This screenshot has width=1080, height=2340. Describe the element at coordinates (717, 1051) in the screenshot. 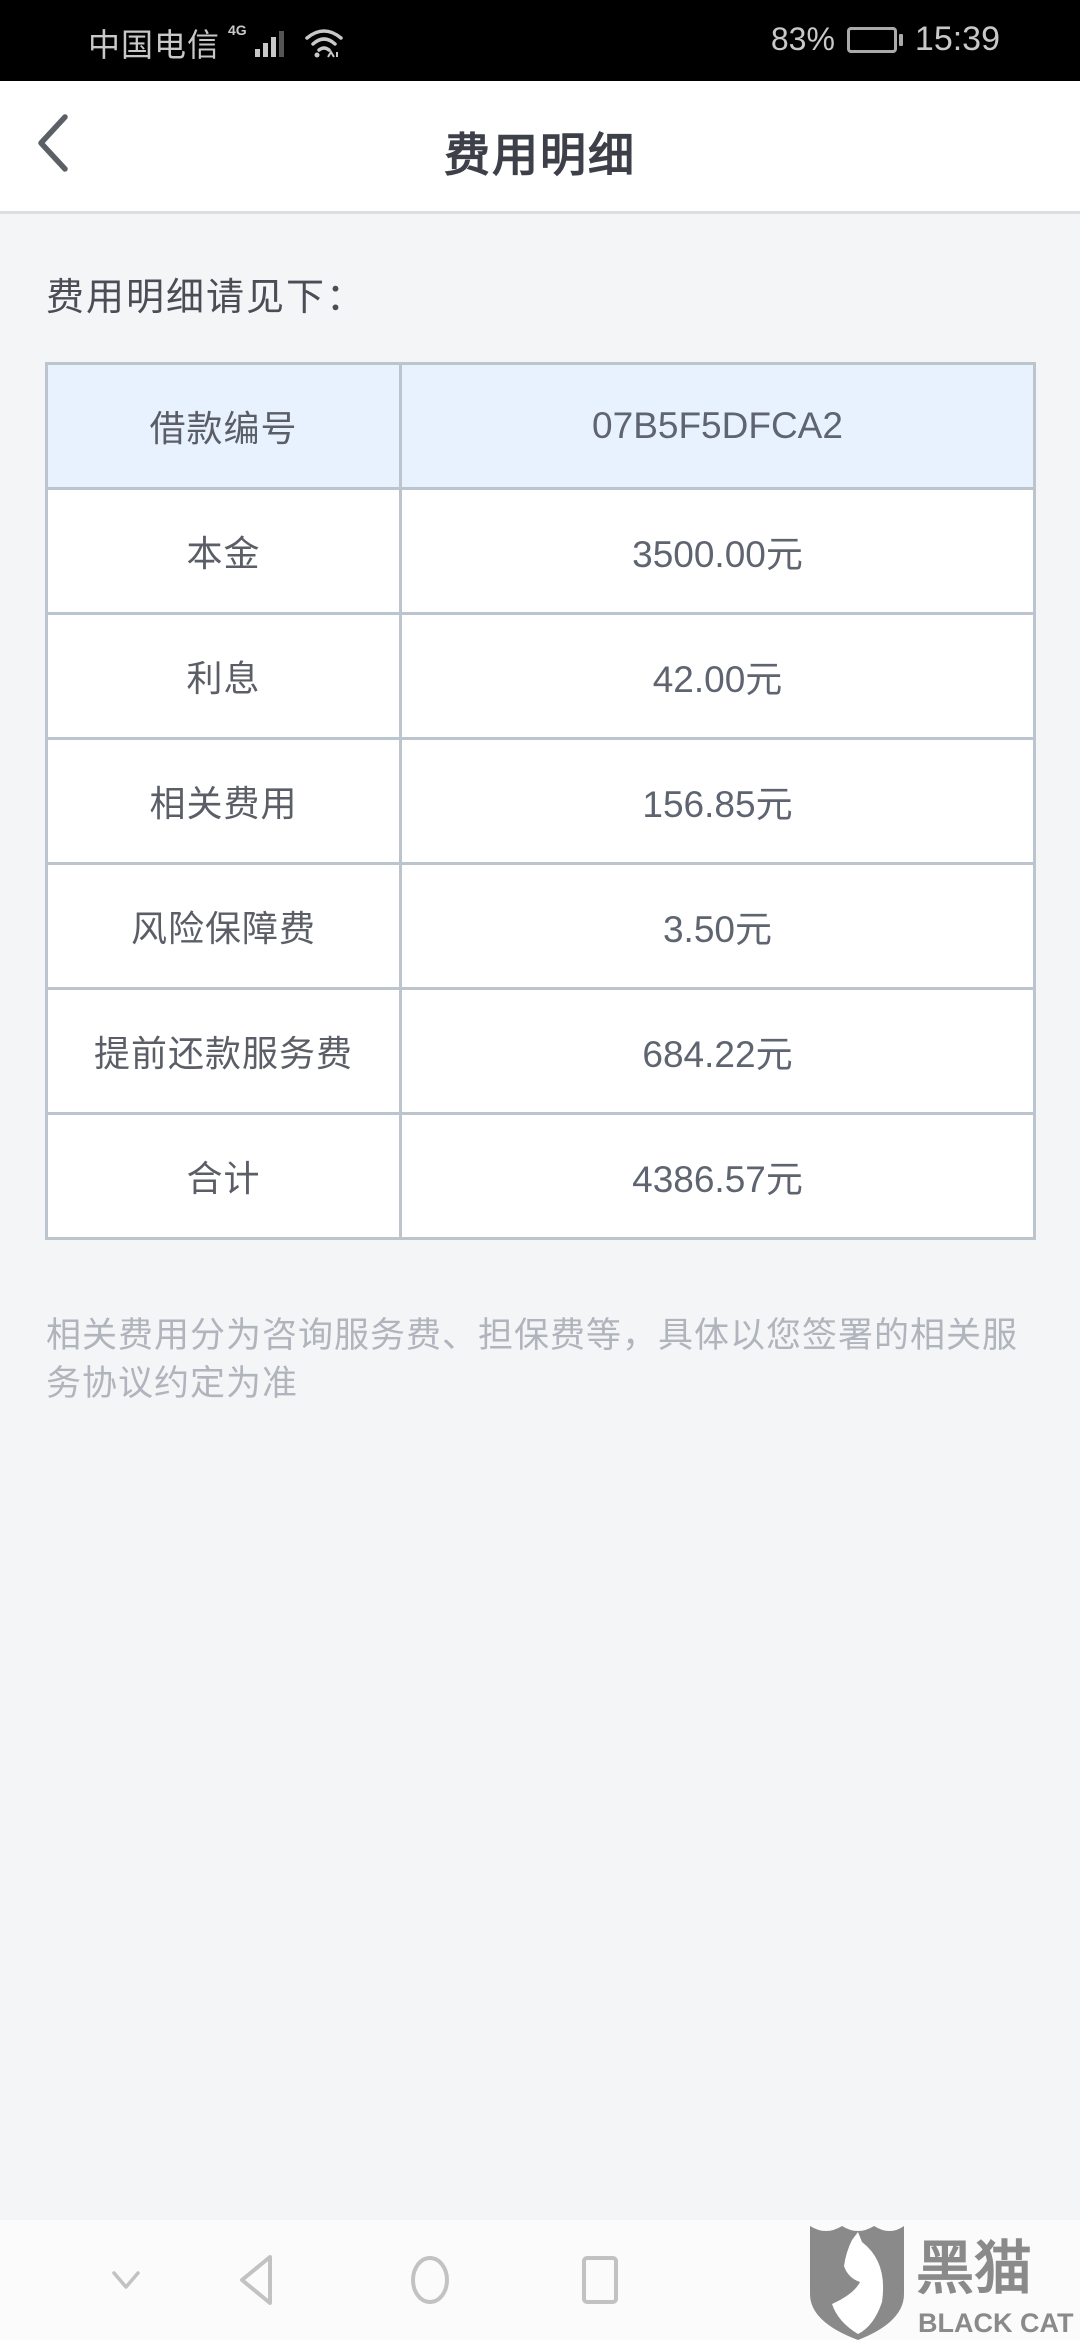

I see `row-value: 684.22元` at that location.